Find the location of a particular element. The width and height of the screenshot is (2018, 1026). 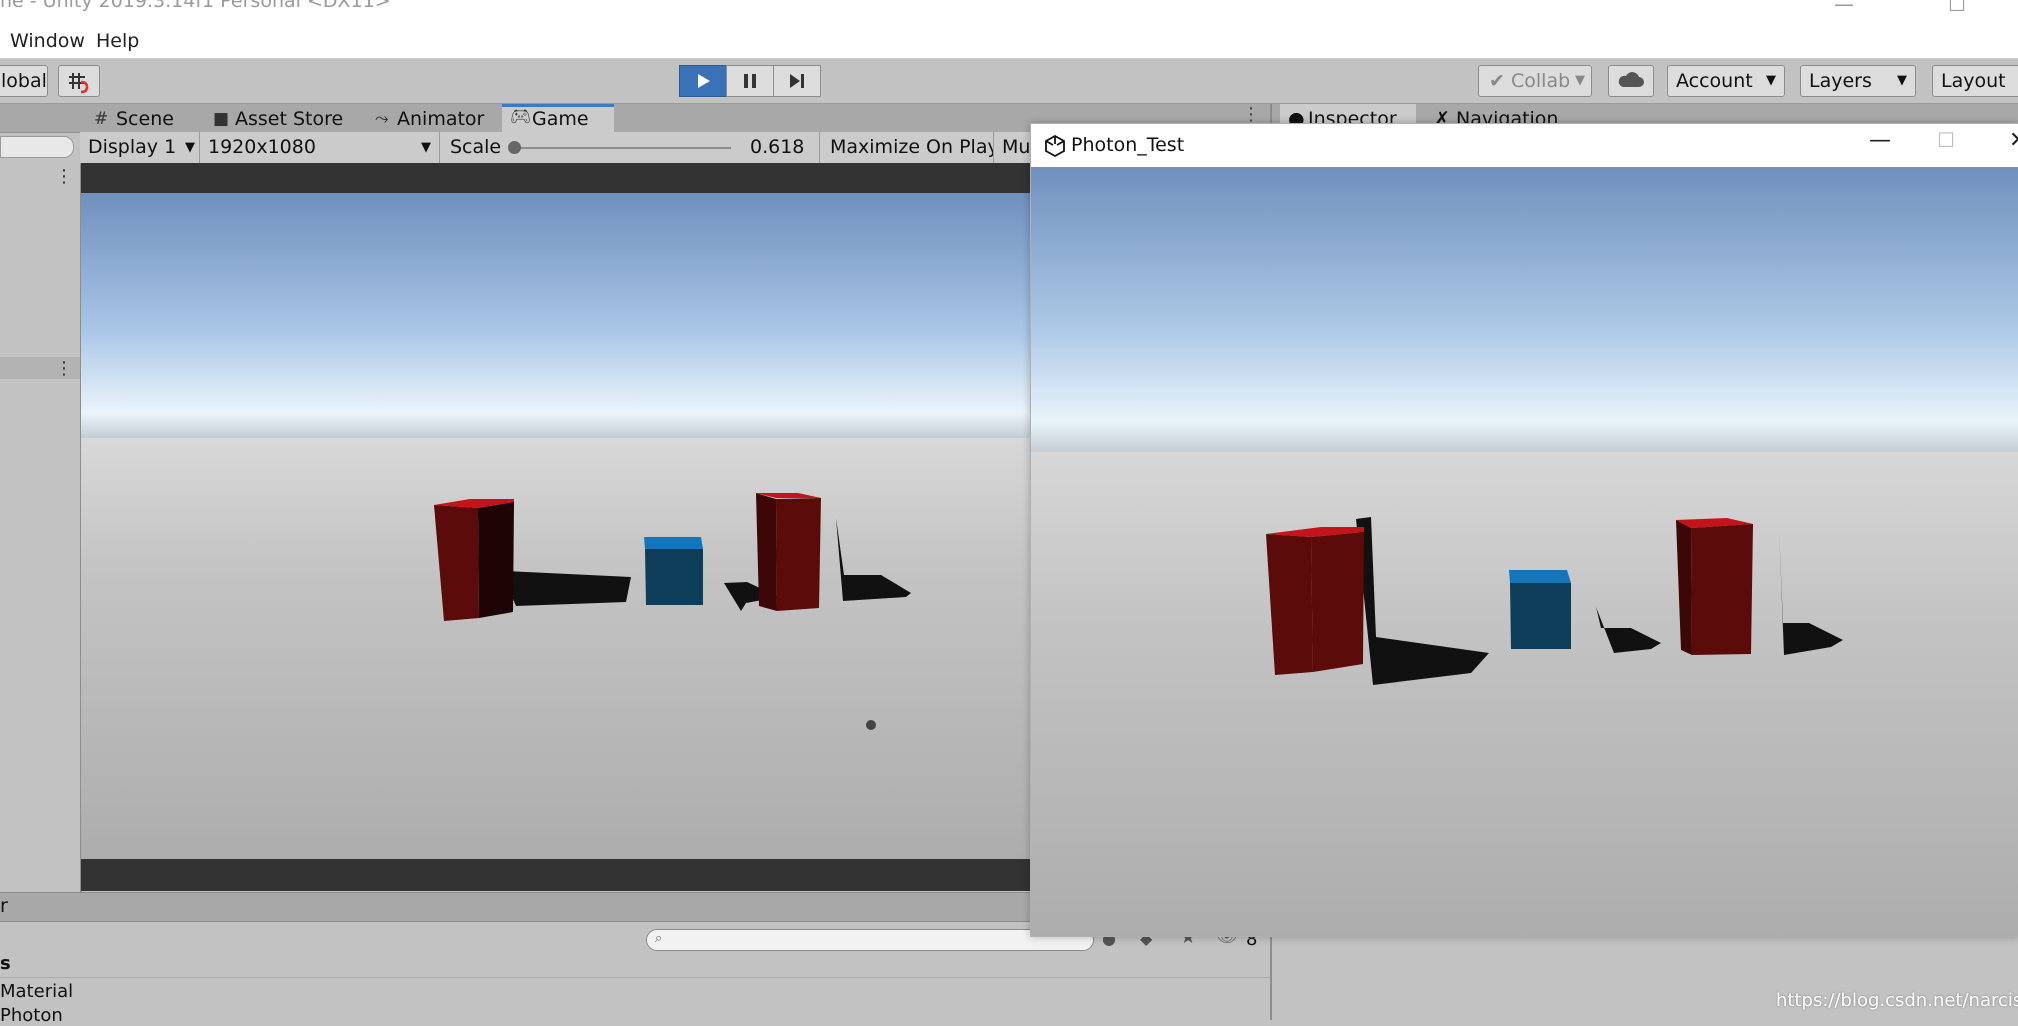

play-button is located at coordinates (703, 81).